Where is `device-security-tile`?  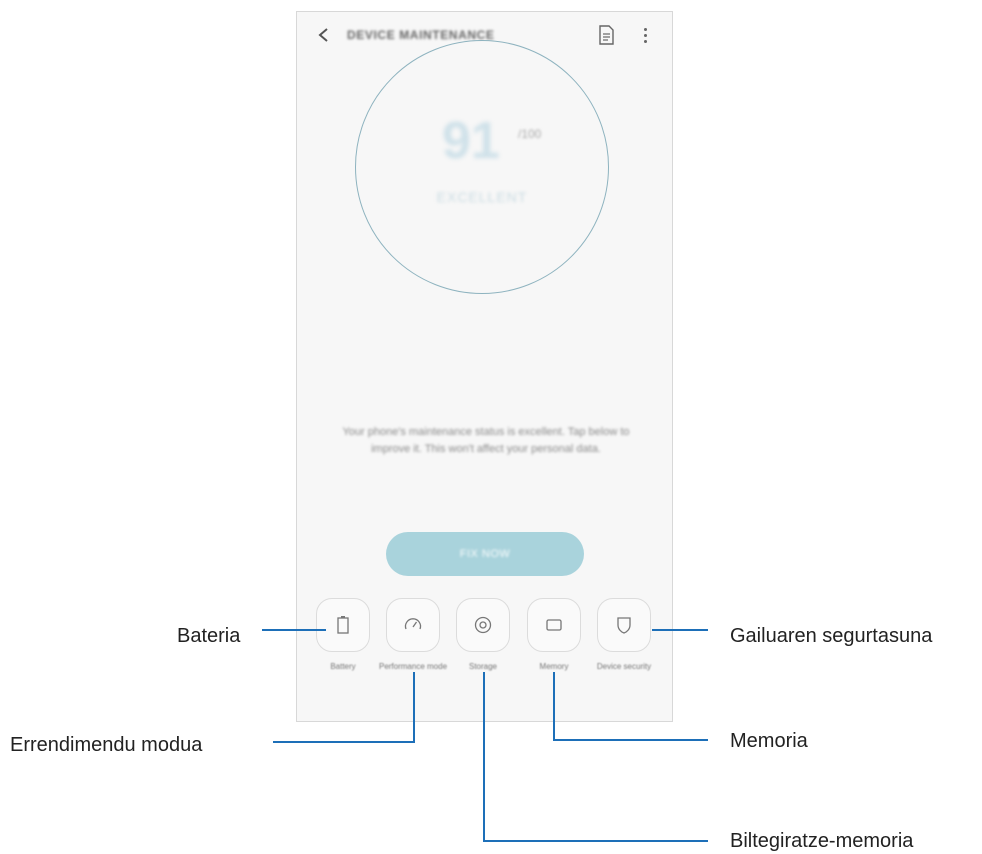
device-security-tile is located at coordinates (624, 625).